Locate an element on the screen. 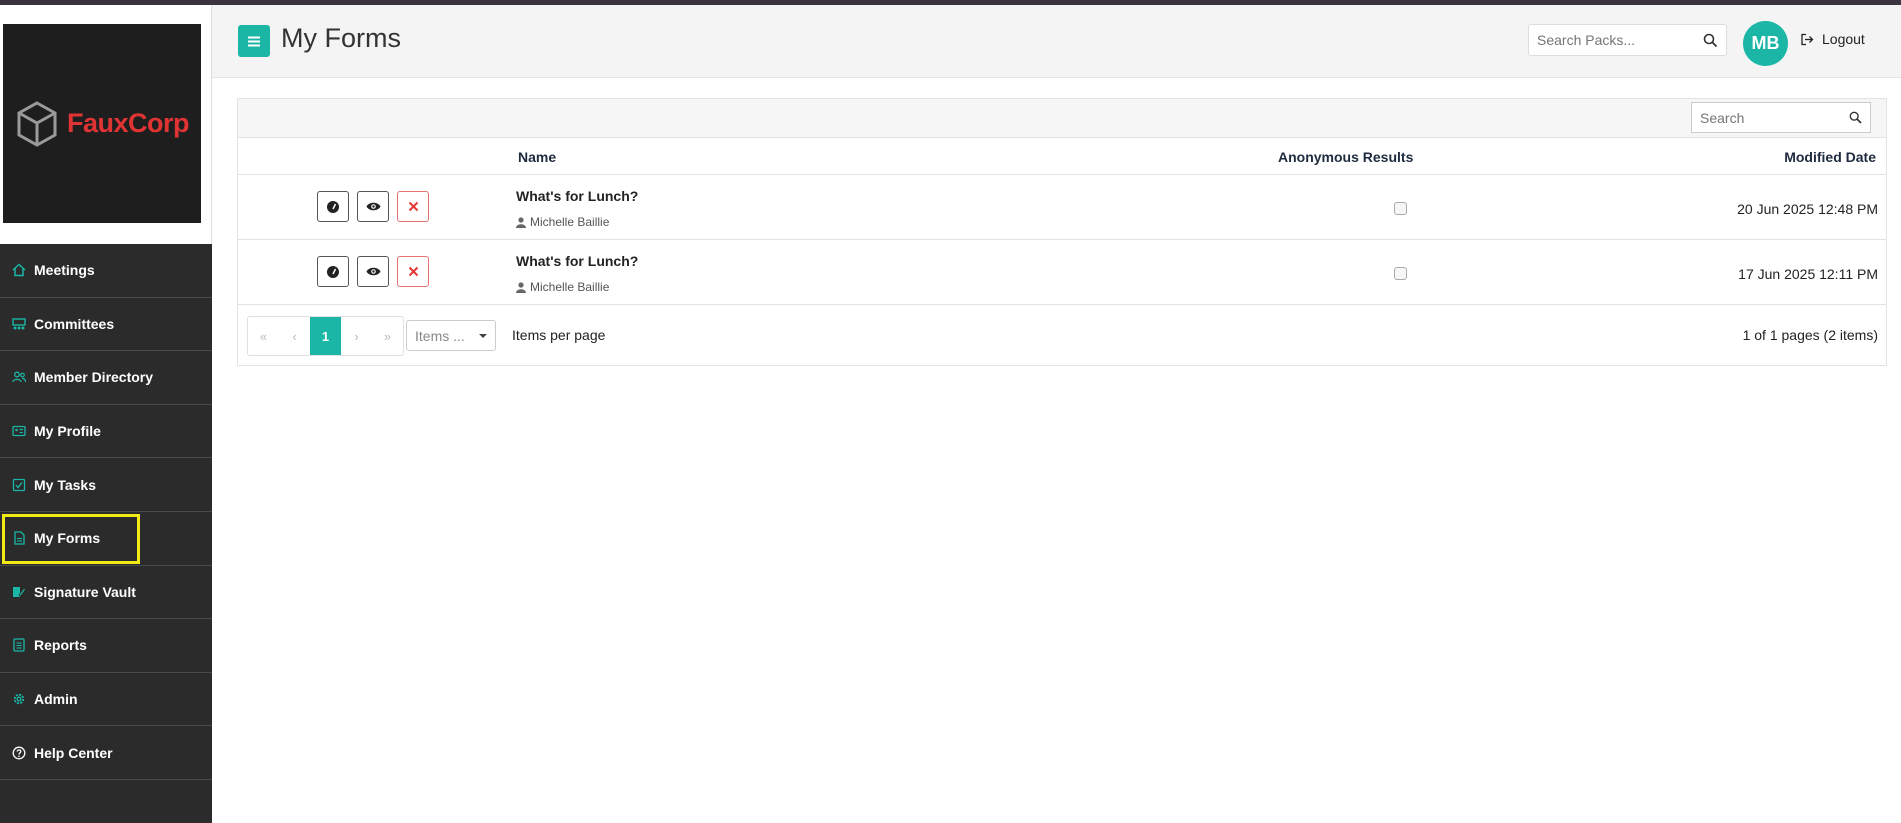 The width and height of the screenshot is (1901, 823). modified-date: 20 Jun 2025 12:48 PM is located at coordinates (1807, 209).